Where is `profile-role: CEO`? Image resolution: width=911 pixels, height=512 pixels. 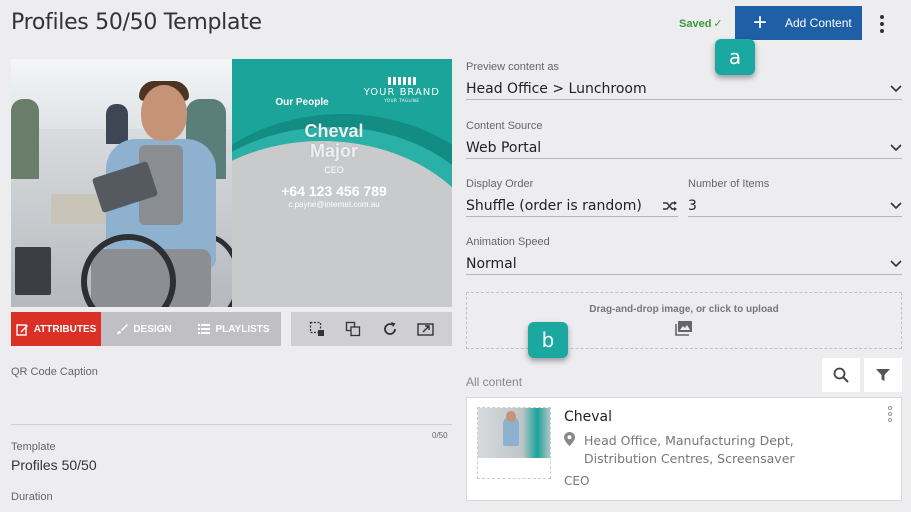
profile-role: CEO is located at coordinates (334, 170).